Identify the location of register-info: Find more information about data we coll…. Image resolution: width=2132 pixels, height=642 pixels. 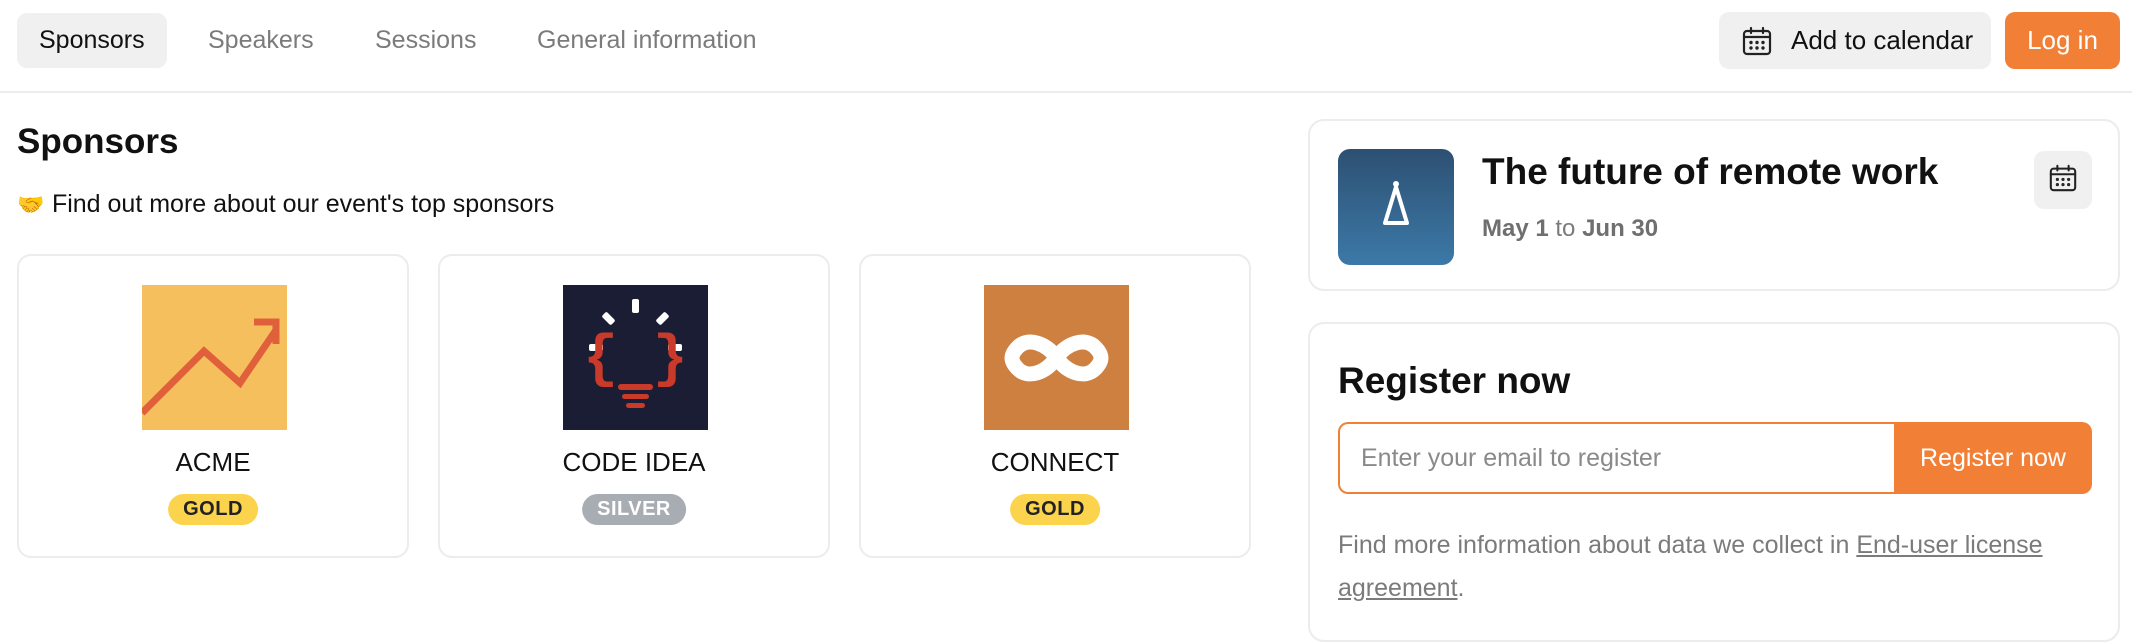
(1723, 567).